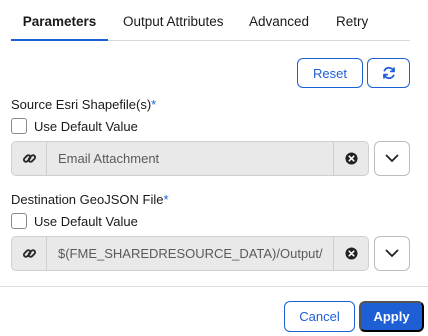  I want to click on destination-use-default-label: Use Default Value, so click(86, 221).